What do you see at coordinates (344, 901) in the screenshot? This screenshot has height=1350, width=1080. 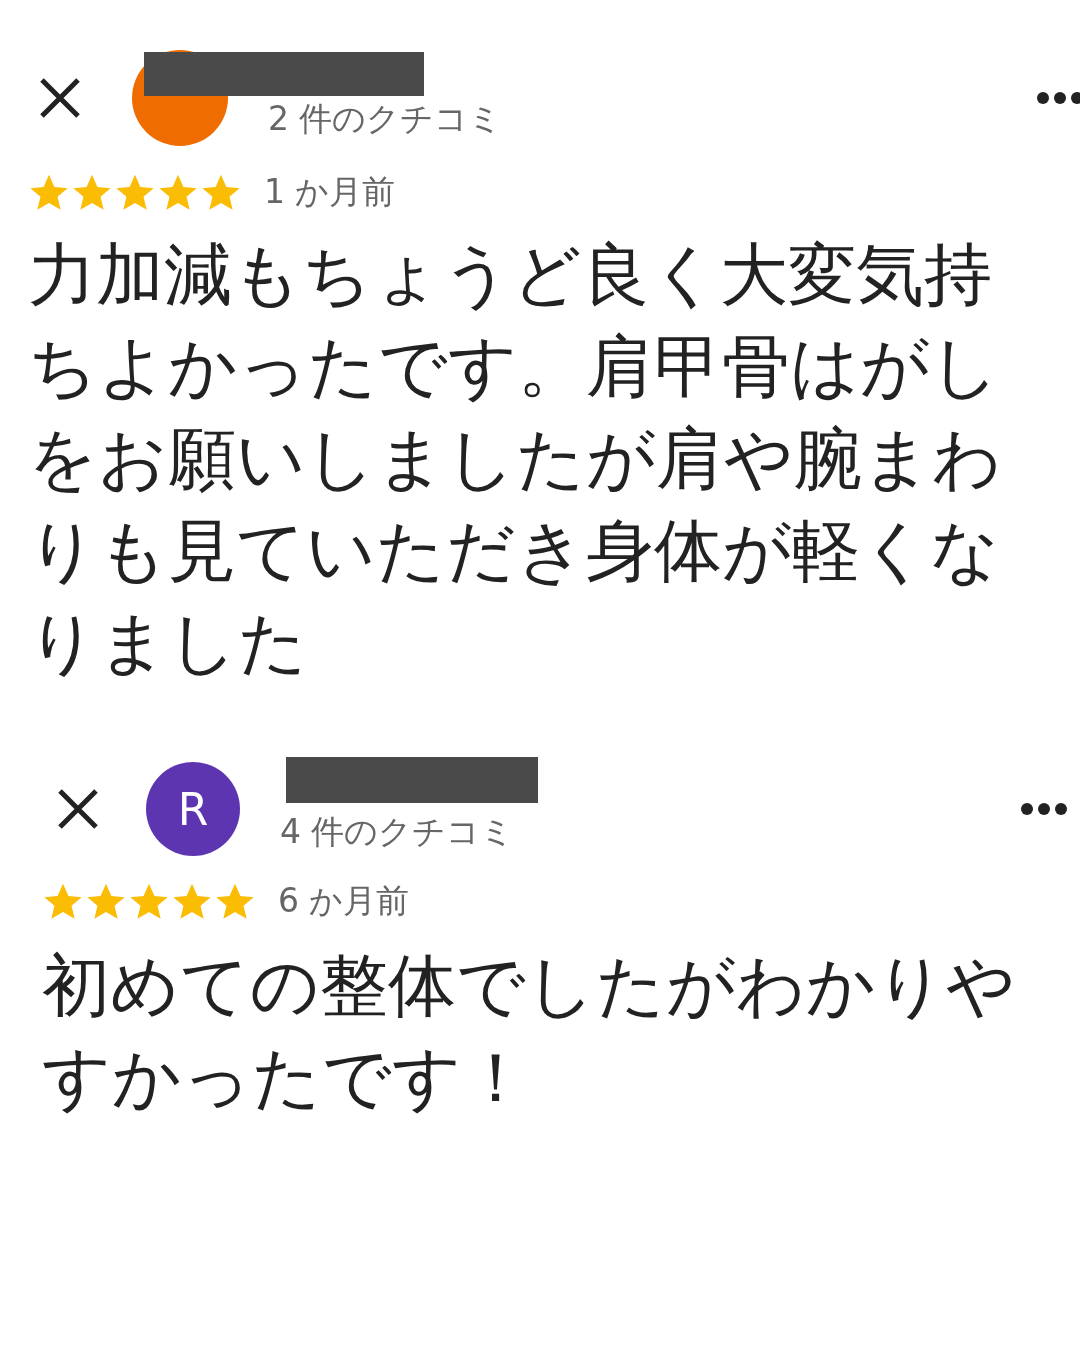 I see `review-date: 6 か月前` at bounding box center [344, 901].